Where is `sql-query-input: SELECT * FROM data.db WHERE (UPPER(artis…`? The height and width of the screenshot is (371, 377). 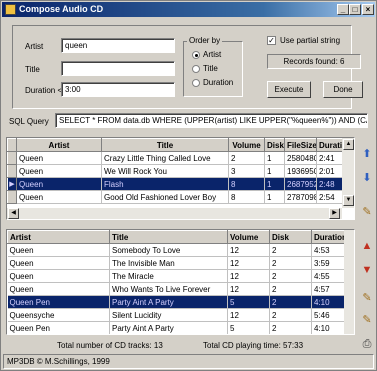
sql-query-input: SELECT * FROM data.db WHERE (UPPER(artis… is located at coordinates (211, 120).